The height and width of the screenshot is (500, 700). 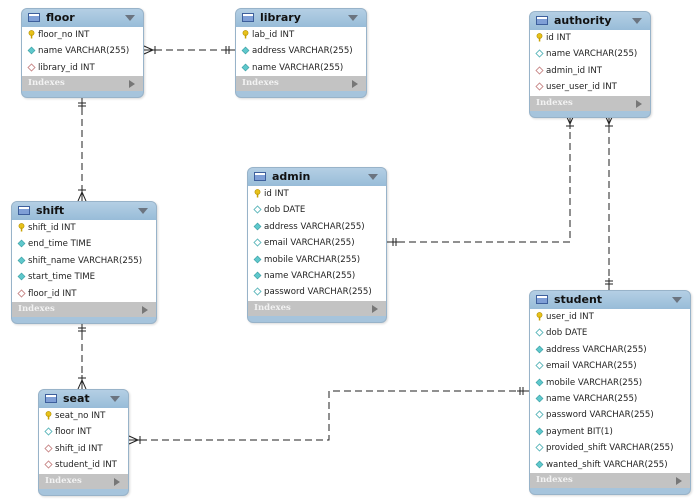 I want to click on column-row: floor INT, so click(x=83, y=432).